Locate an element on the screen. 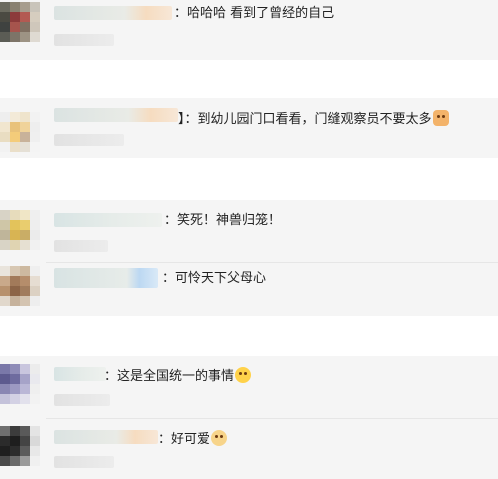 This screenshot has height=479, width=498. comment-text-content: 】：到幼儿园门口看看，门缝观察员不要太多 is located at coordinates (305, 119).